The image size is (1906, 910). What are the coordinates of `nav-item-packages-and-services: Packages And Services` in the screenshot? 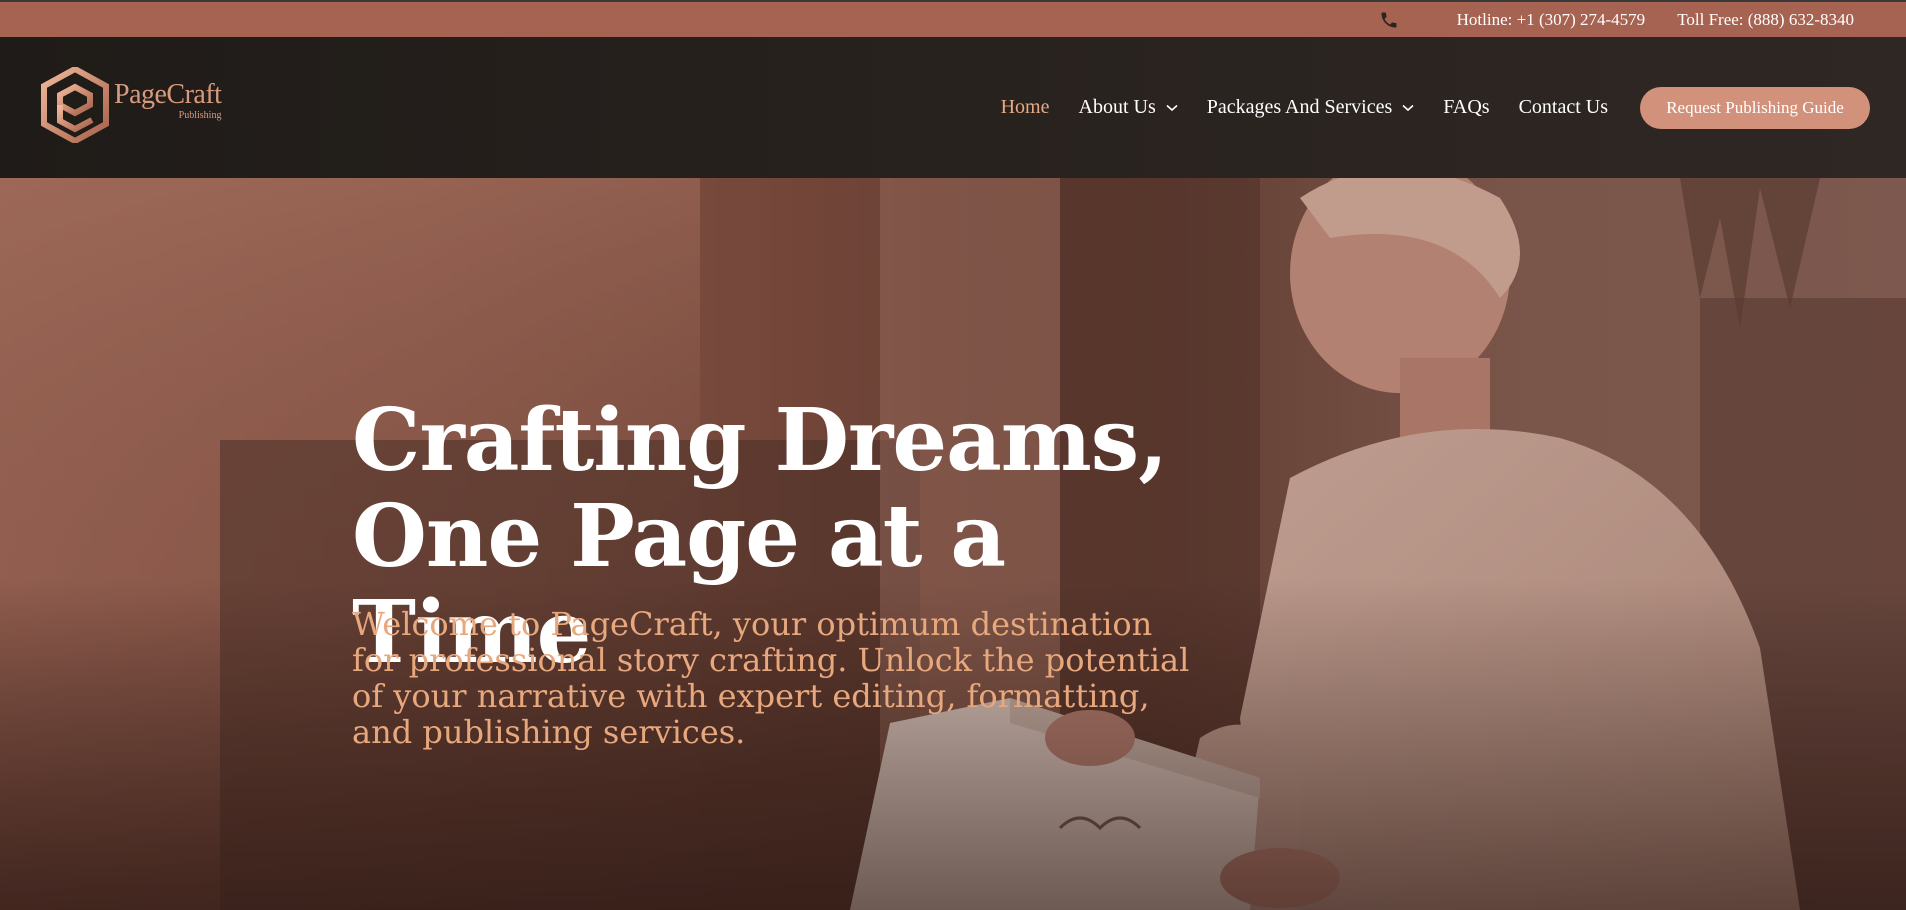 It's located at (1311, 107).